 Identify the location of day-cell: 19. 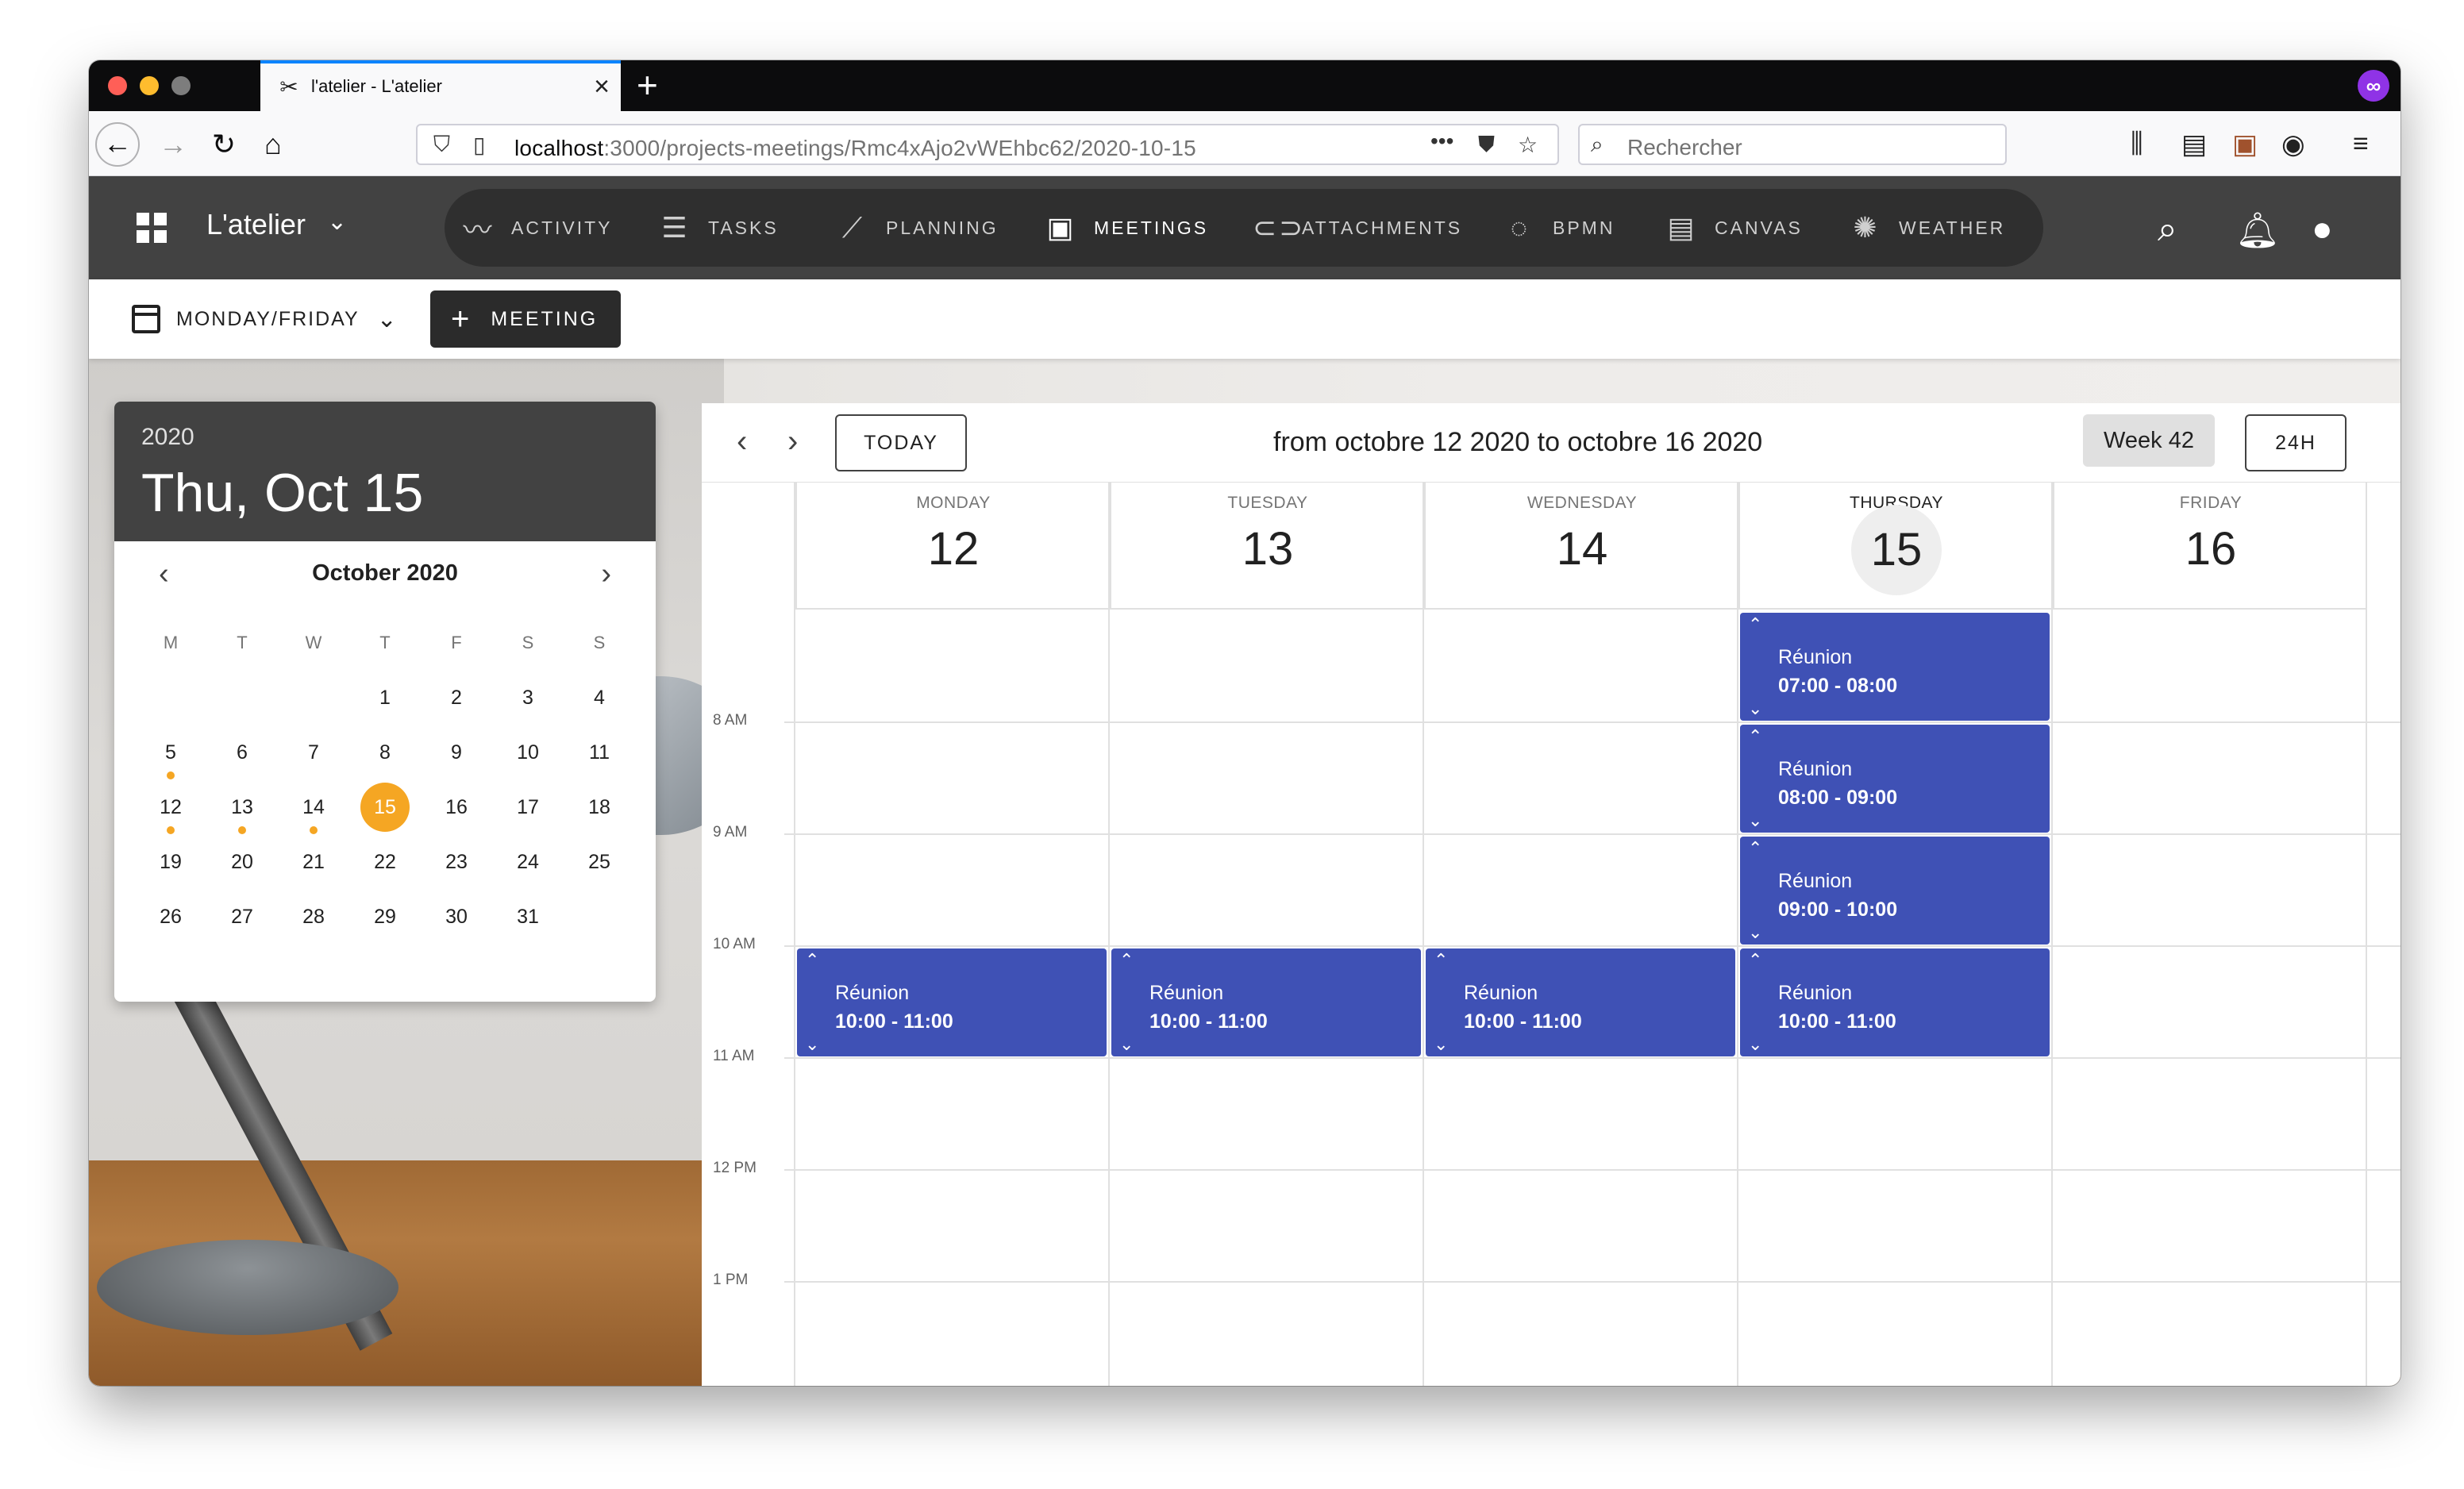
(170, 871).